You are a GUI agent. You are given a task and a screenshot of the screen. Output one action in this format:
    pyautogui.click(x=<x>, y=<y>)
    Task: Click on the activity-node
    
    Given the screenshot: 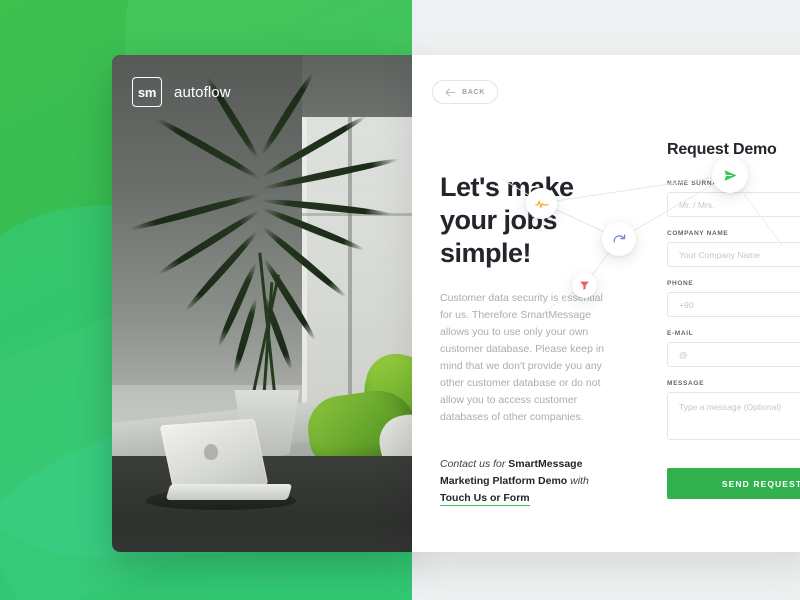 What is the action you would take?
    pyautogui.click(x=541, y=203)
    